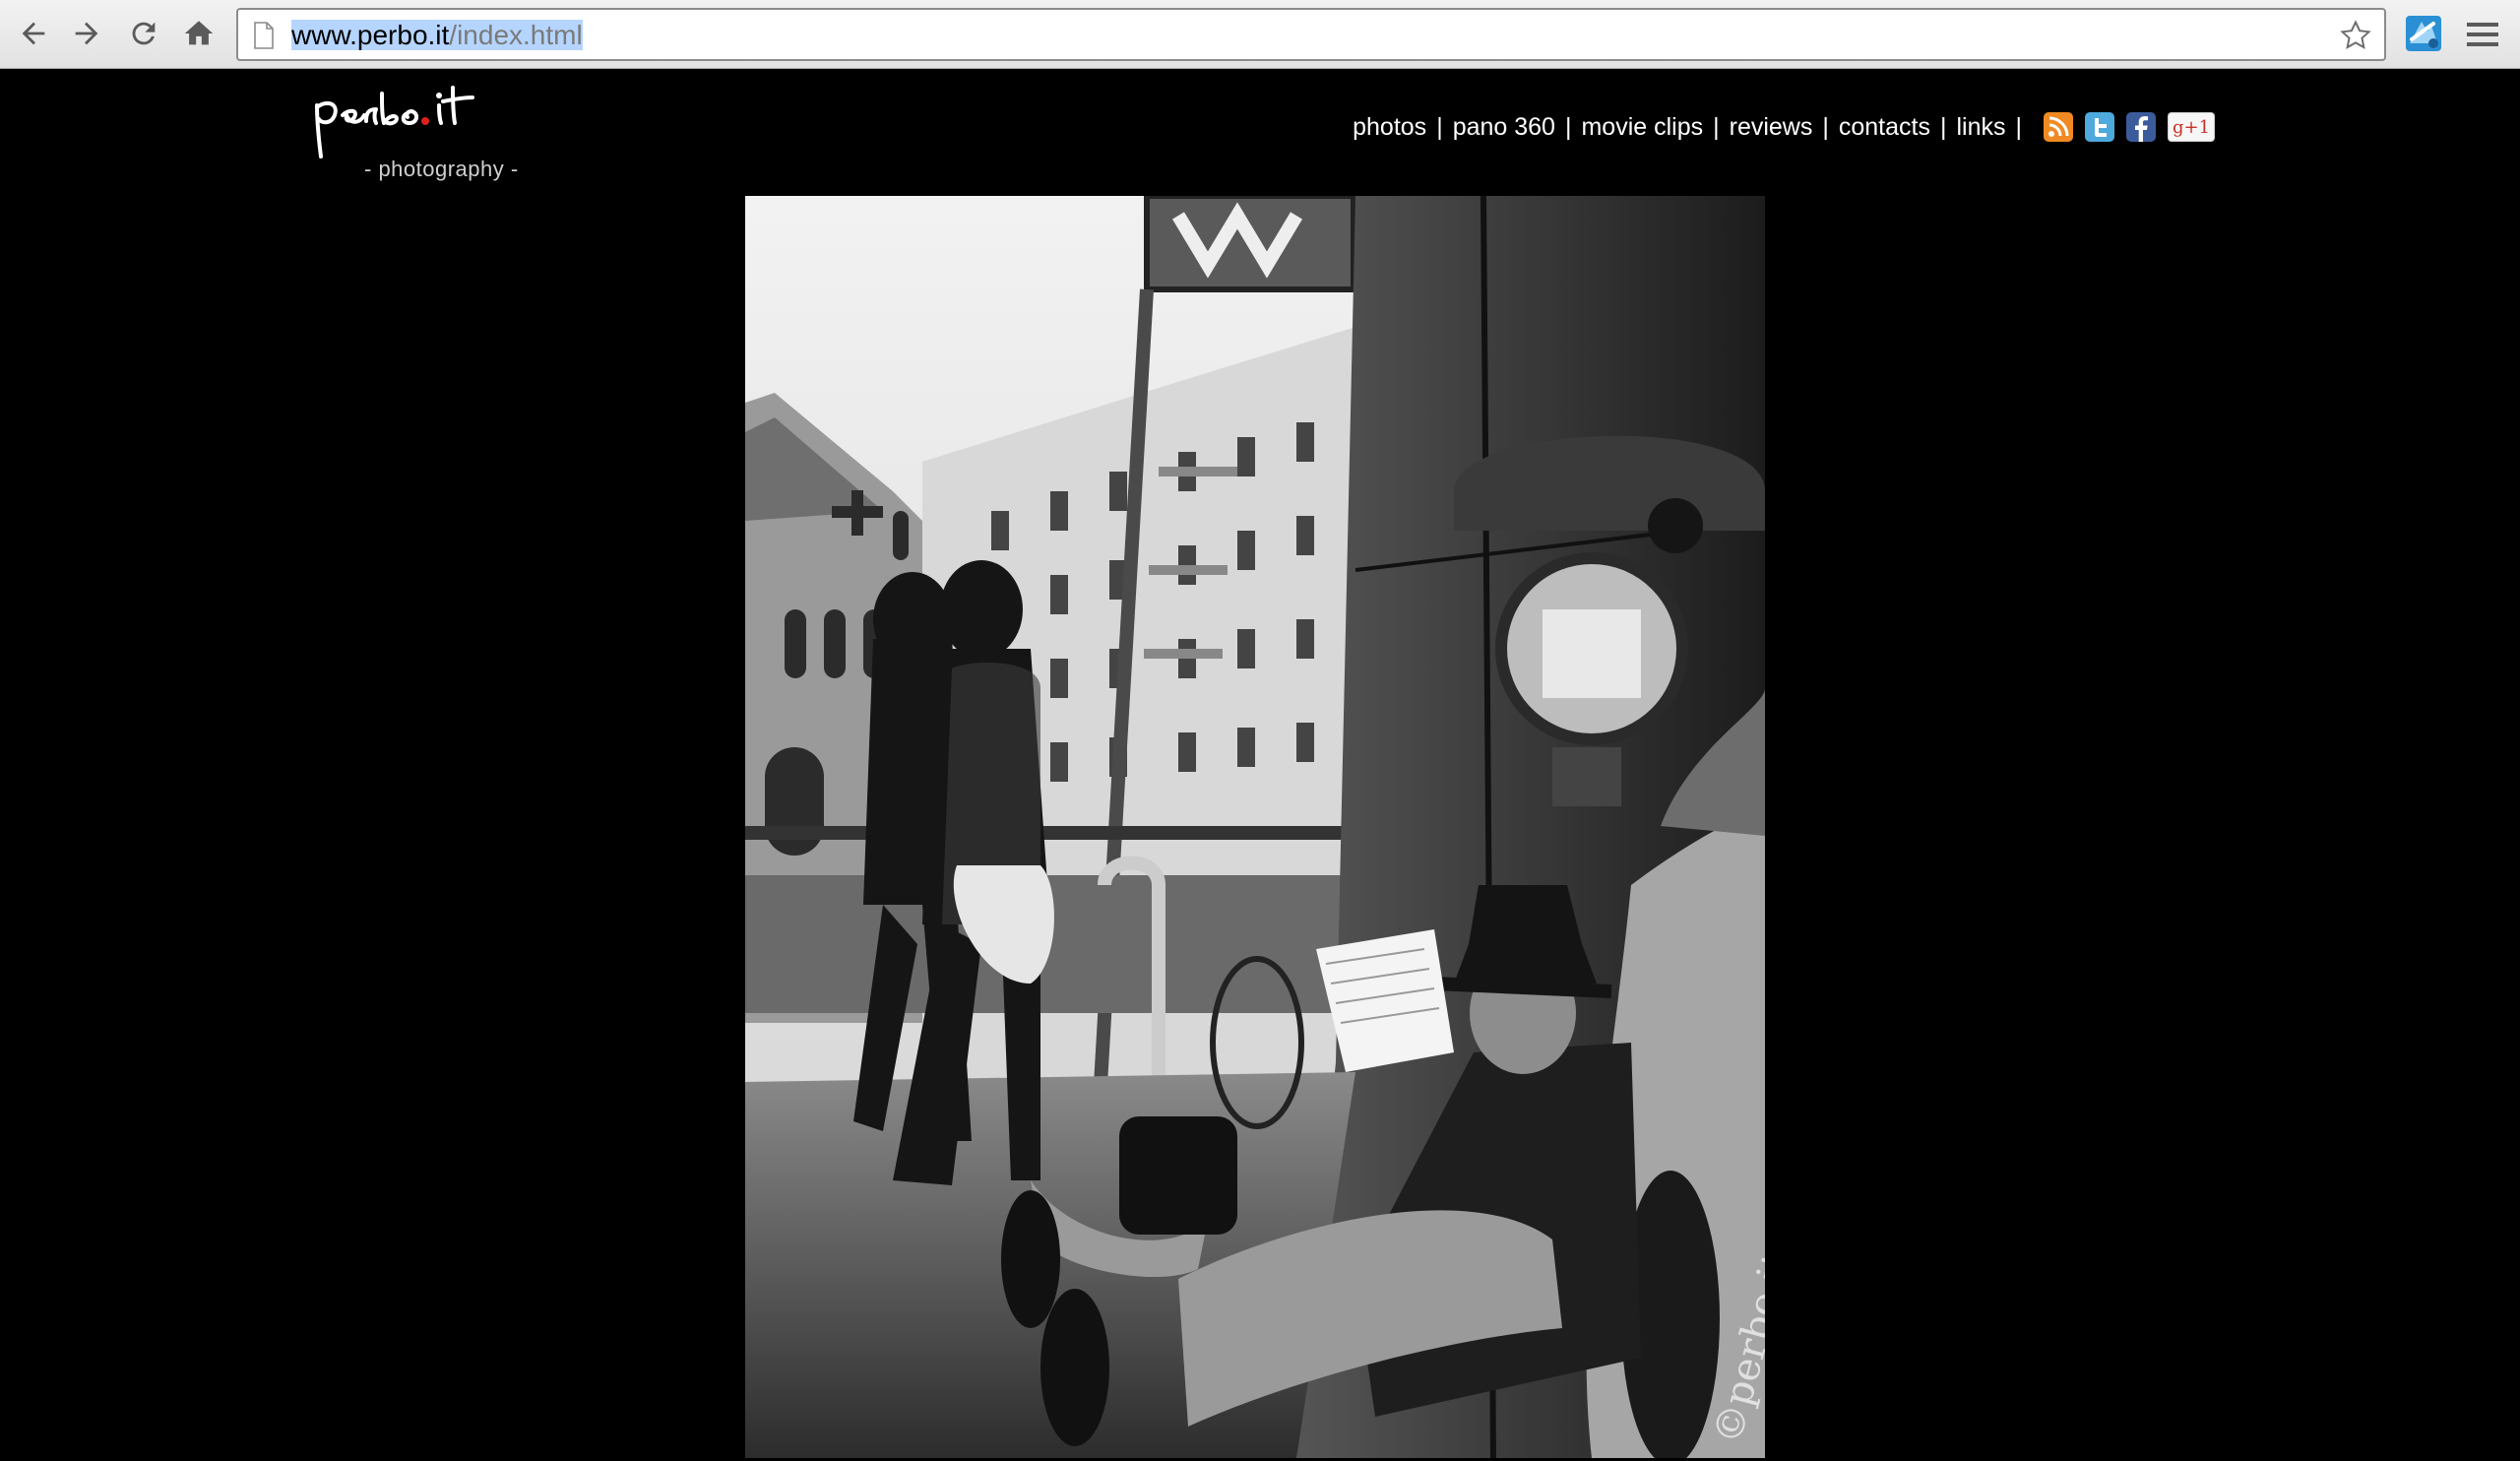 The image size is (2520, 1461). I want to click on url-path: /index.html, so click(516, 35).